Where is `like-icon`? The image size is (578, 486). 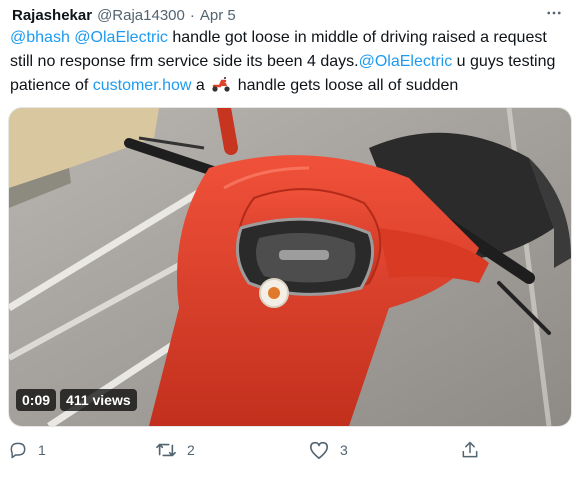 like-icon is located at coordinates (319, 450).